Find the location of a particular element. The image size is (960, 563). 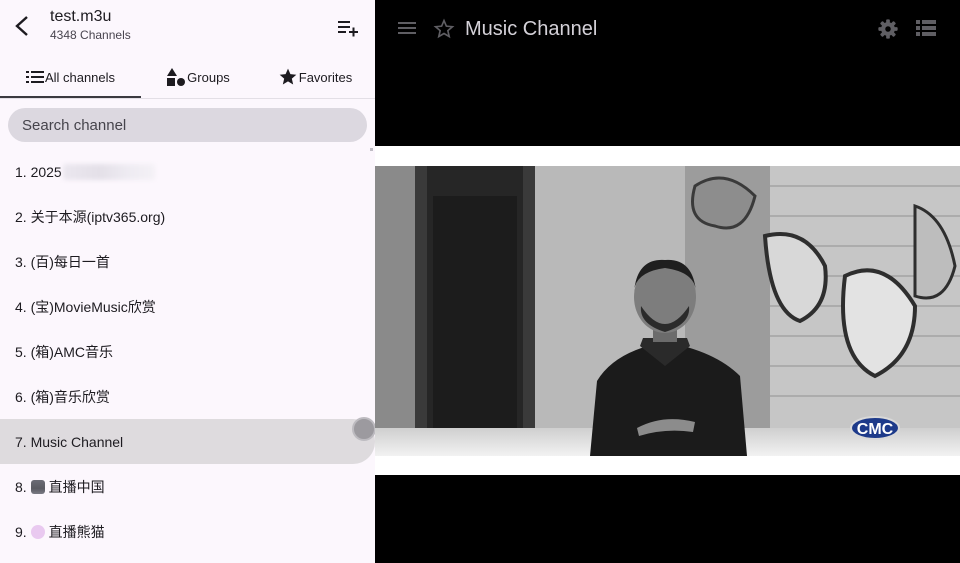

list-item: 5. (箱)AMC音乐 is located at coordinates (187, 351).